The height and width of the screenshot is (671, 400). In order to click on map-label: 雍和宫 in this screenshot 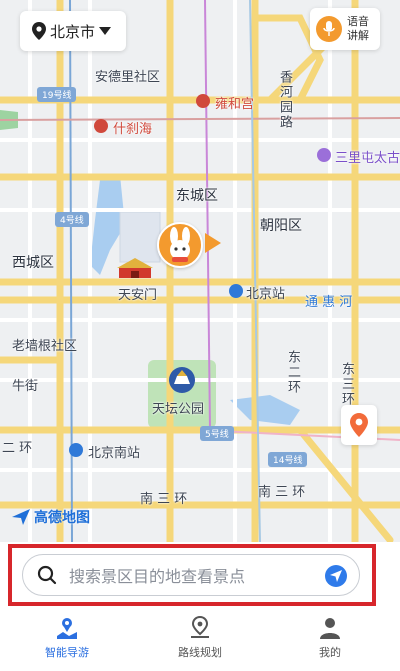, I will do `click(235, 104)`.